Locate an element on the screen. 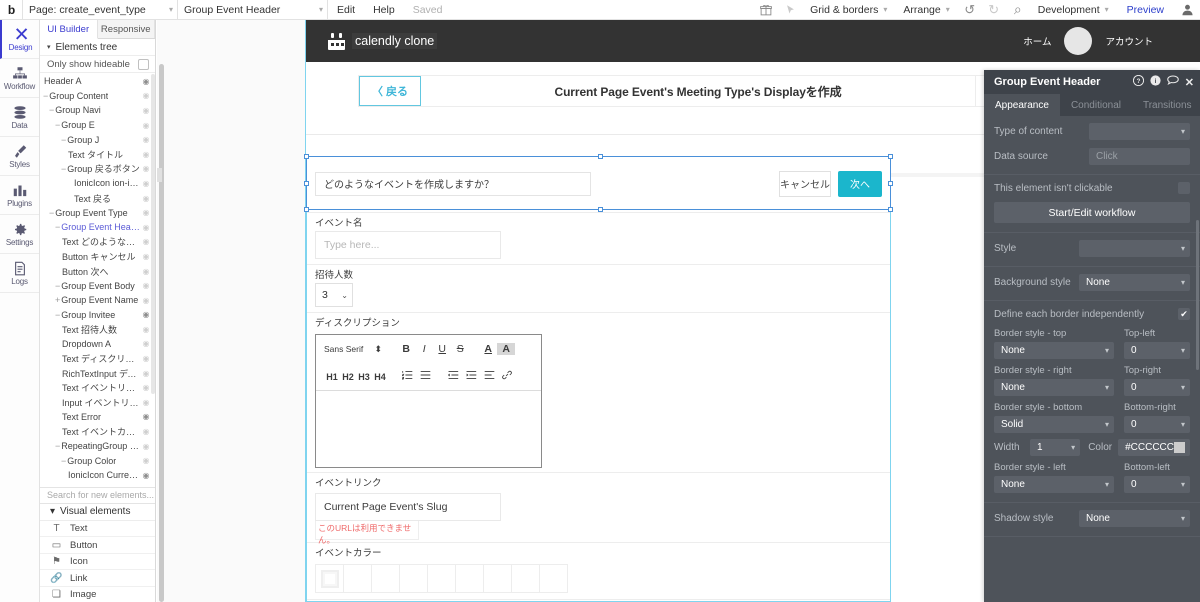 The width and height of the screenshot is (1200, 602). tree-row: IonicIcon ion-ios-a...◉ is located at coordinates (97, 183).